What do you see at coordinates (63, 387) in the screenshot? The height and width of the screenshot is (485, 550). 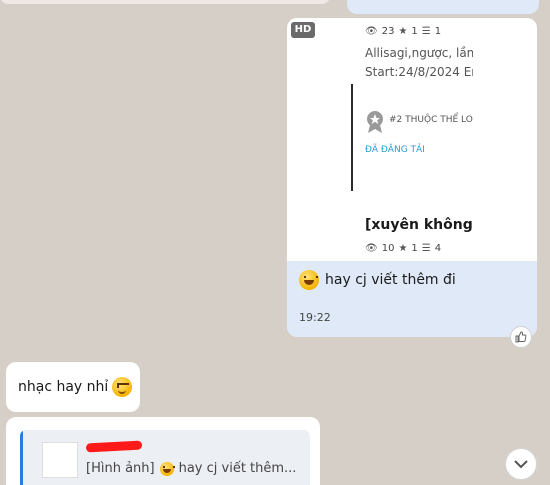 I see `received-message-text: nhạc hay nhỉ` at bounding box center [63, 387].